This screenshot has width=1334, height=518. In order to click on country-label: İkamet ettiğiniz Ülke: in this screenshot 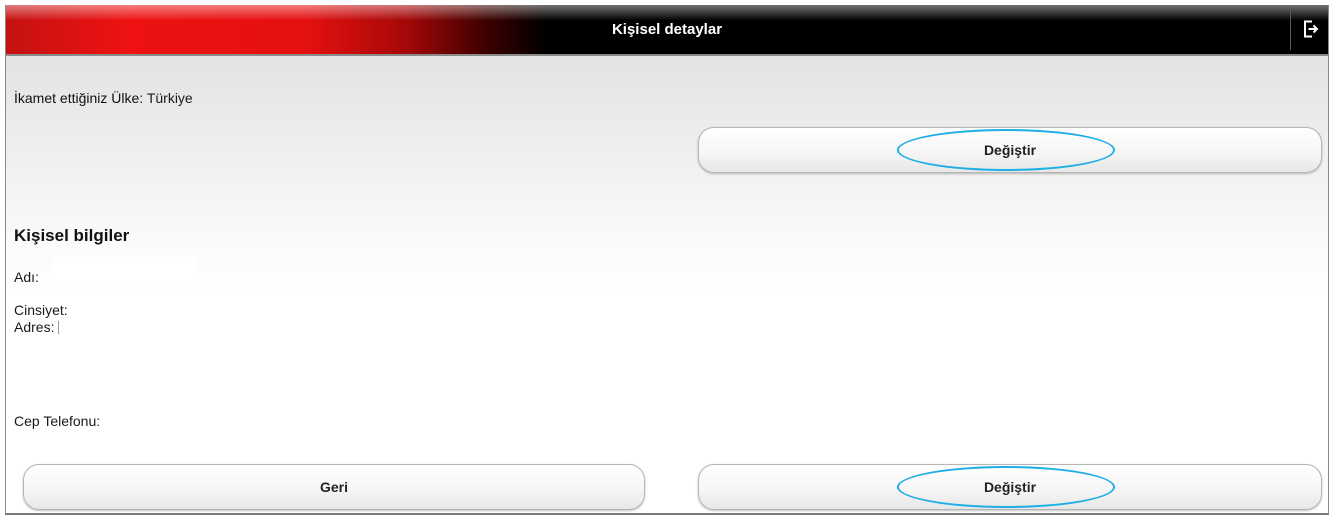, I will do `click(79, 98)`.